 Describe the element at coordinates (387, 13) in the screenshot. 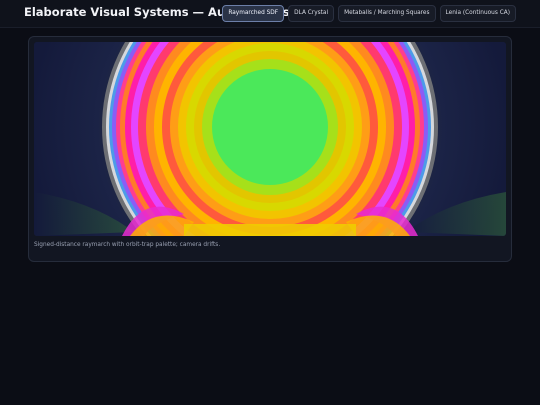

I see `tab-metaballs: Metaballs / Marching Squares` at that location.